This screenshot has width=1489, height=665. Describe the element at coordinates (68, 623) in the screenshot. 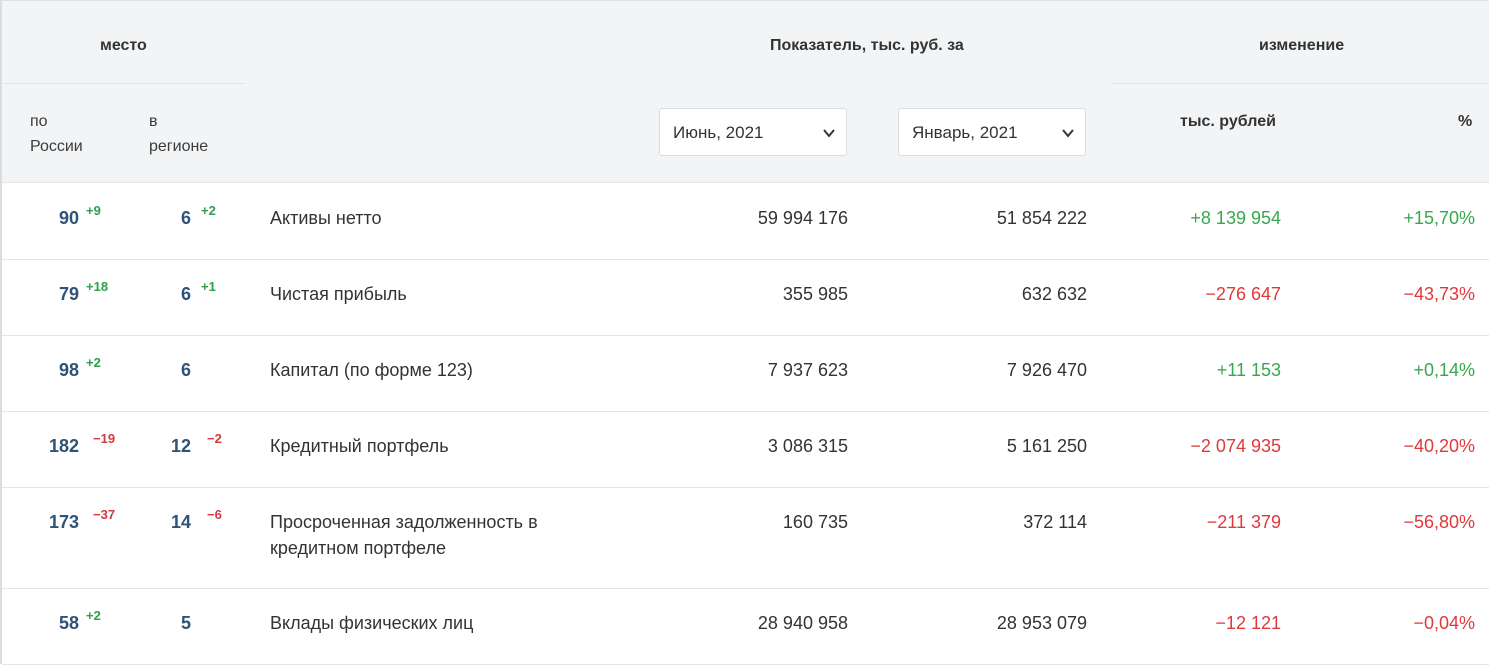

I see `rank-russia: 58` at that location.